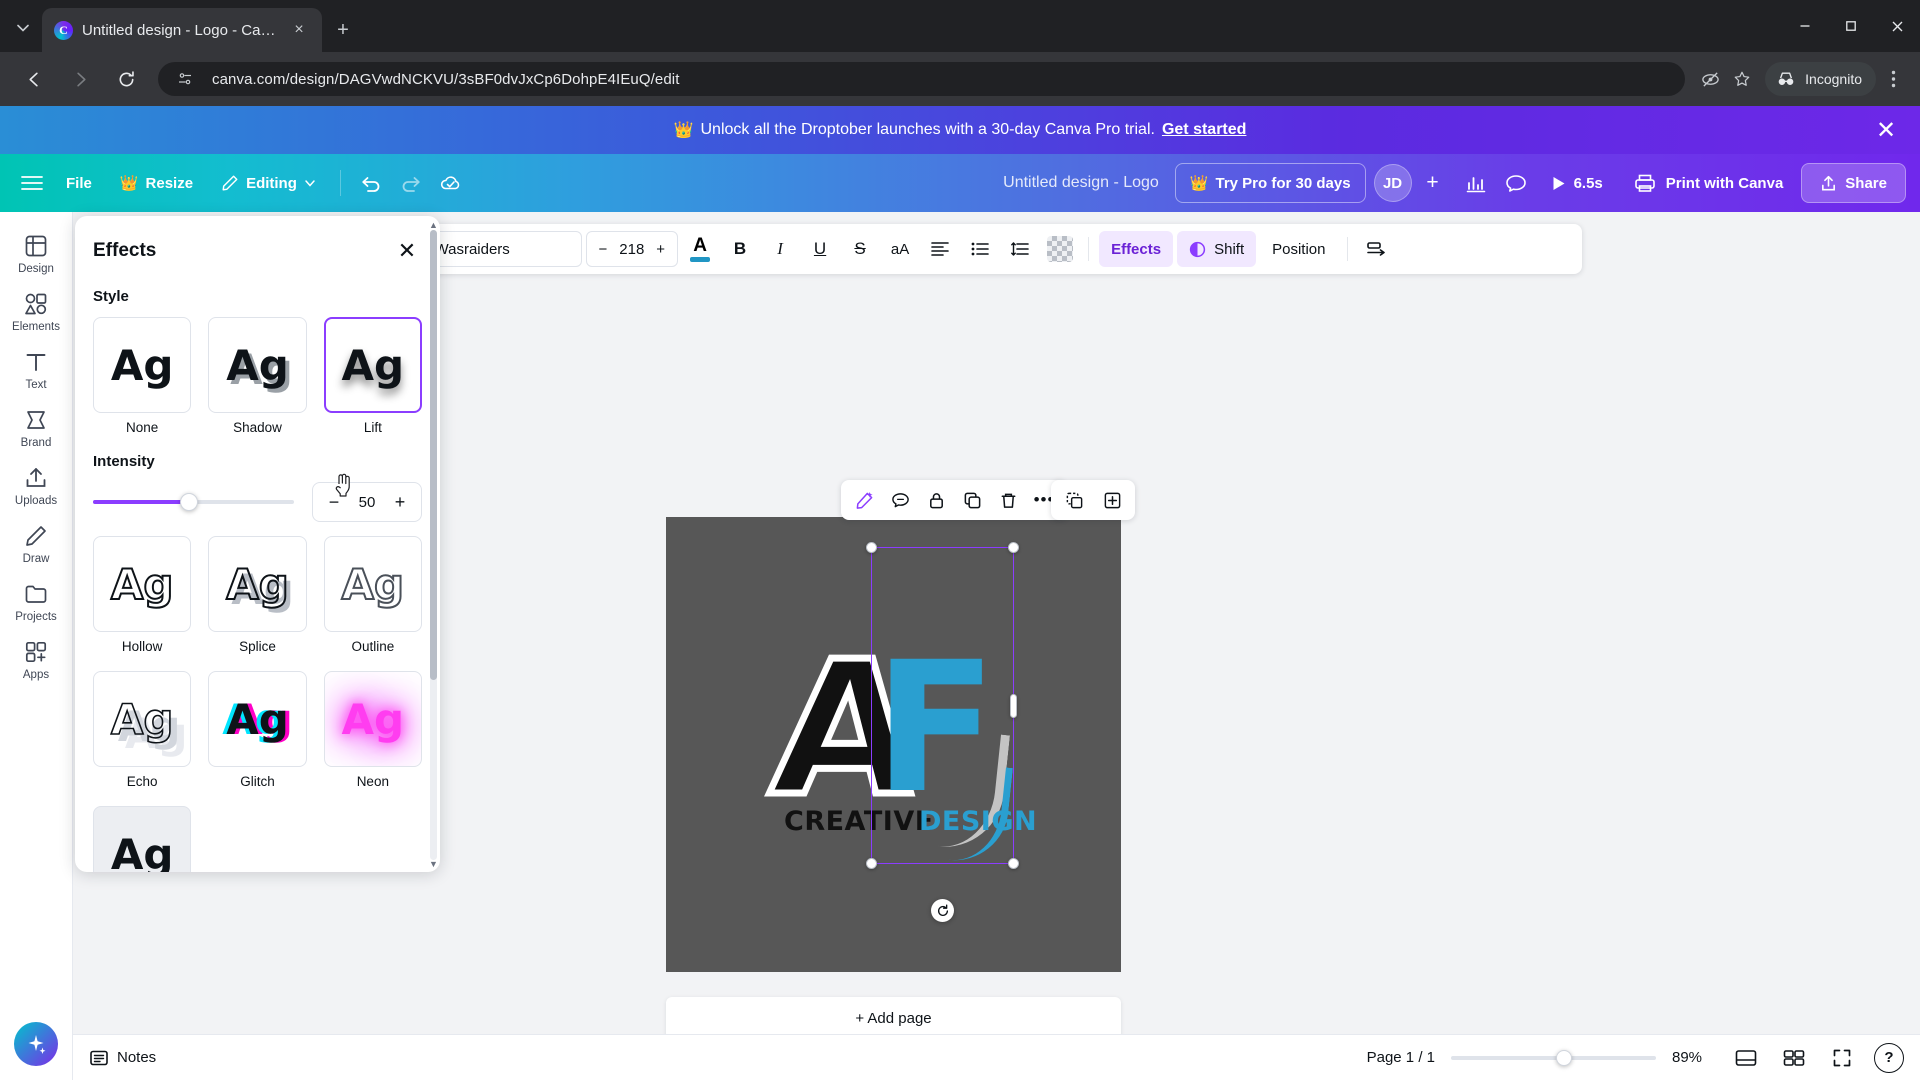 This screenshot has width=1920, height=1080. I want to click on magic-edit-icon, so click(864, 500).